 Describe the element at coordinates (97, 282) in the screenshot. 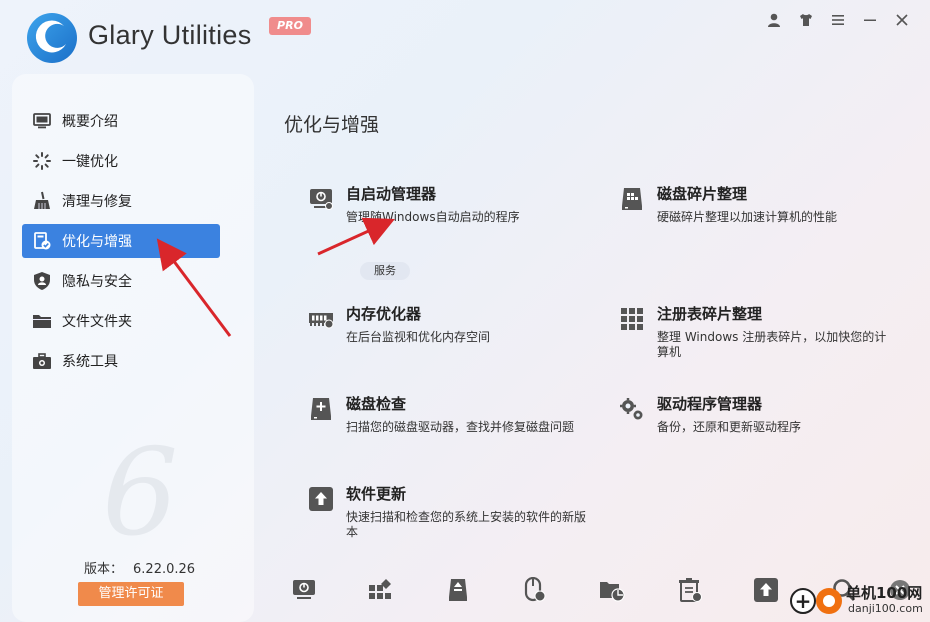

I see `sidebar-item-label: 隐私与安全` at that location.